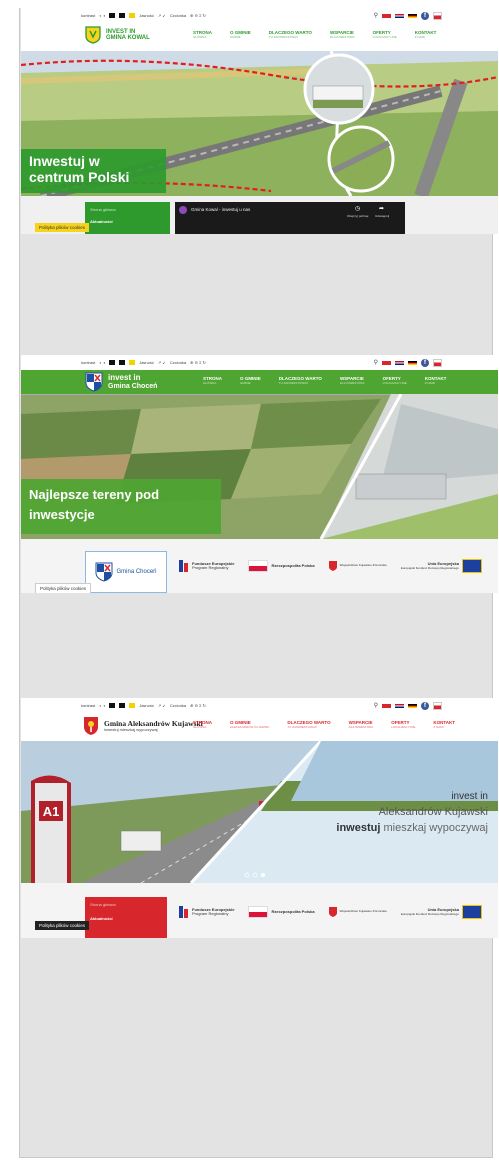  I want to click on kowal-crest-icon, so click(93, 35).